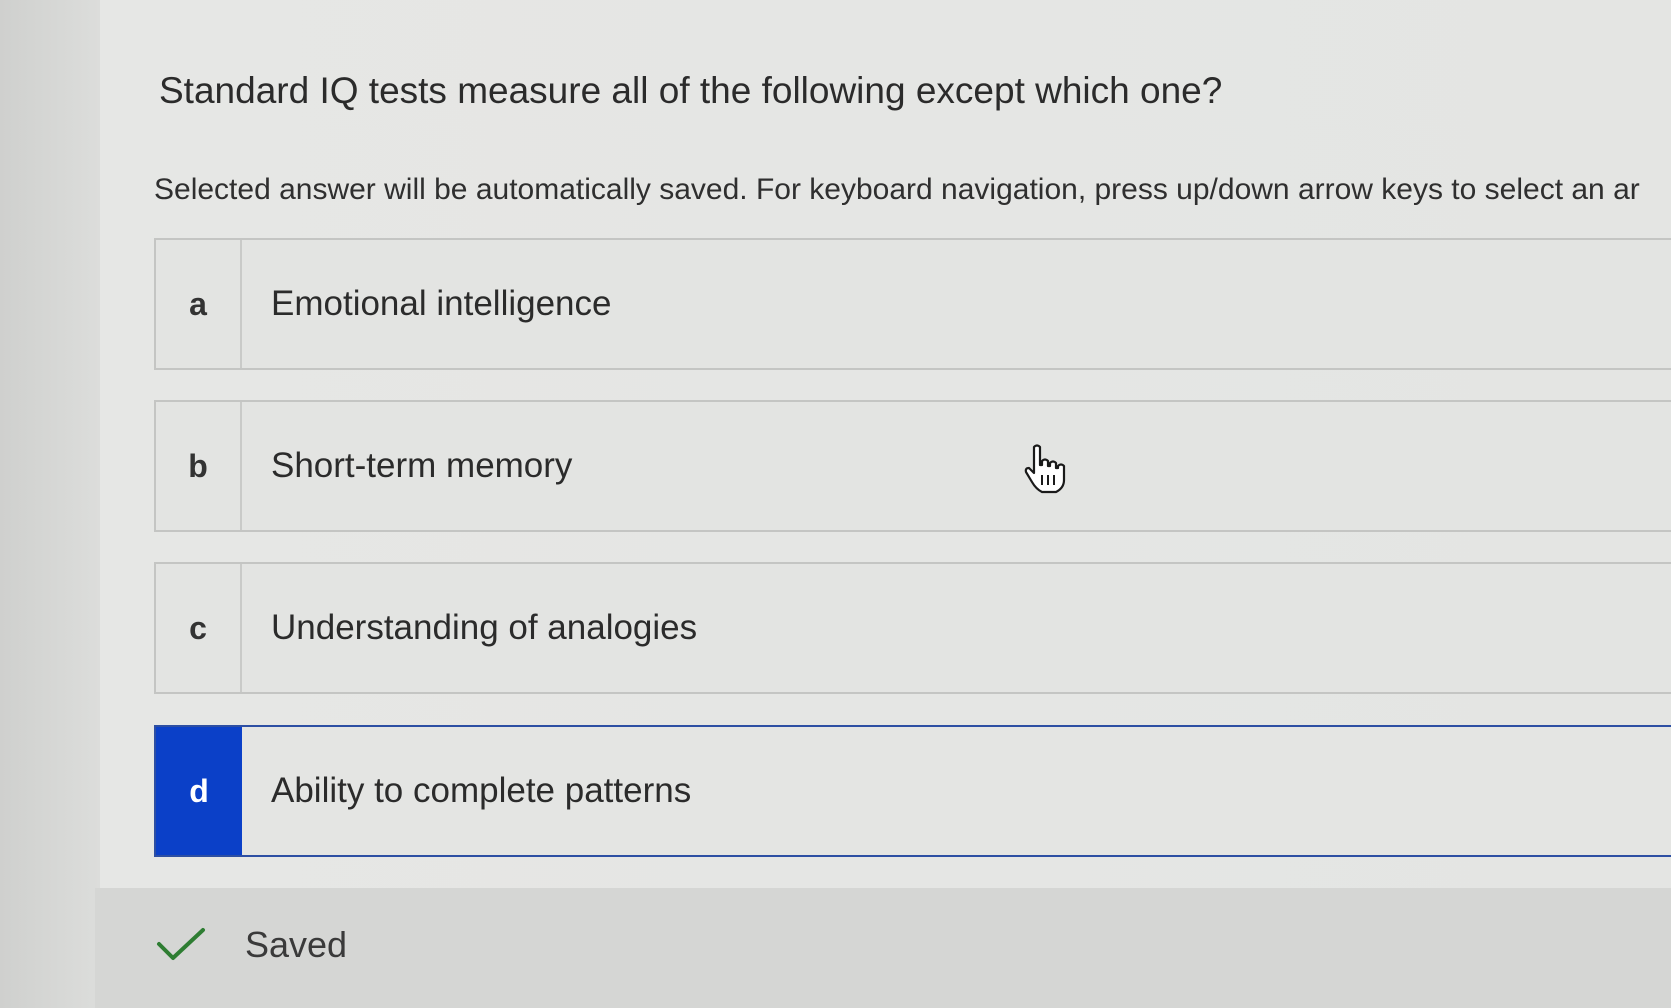 This screenshot has width=1671, height=1008. What do you see at coordinates (1045, 469) in the screenshot?
I see `hand-pointer-icon` at bounding box center [1045, 469].